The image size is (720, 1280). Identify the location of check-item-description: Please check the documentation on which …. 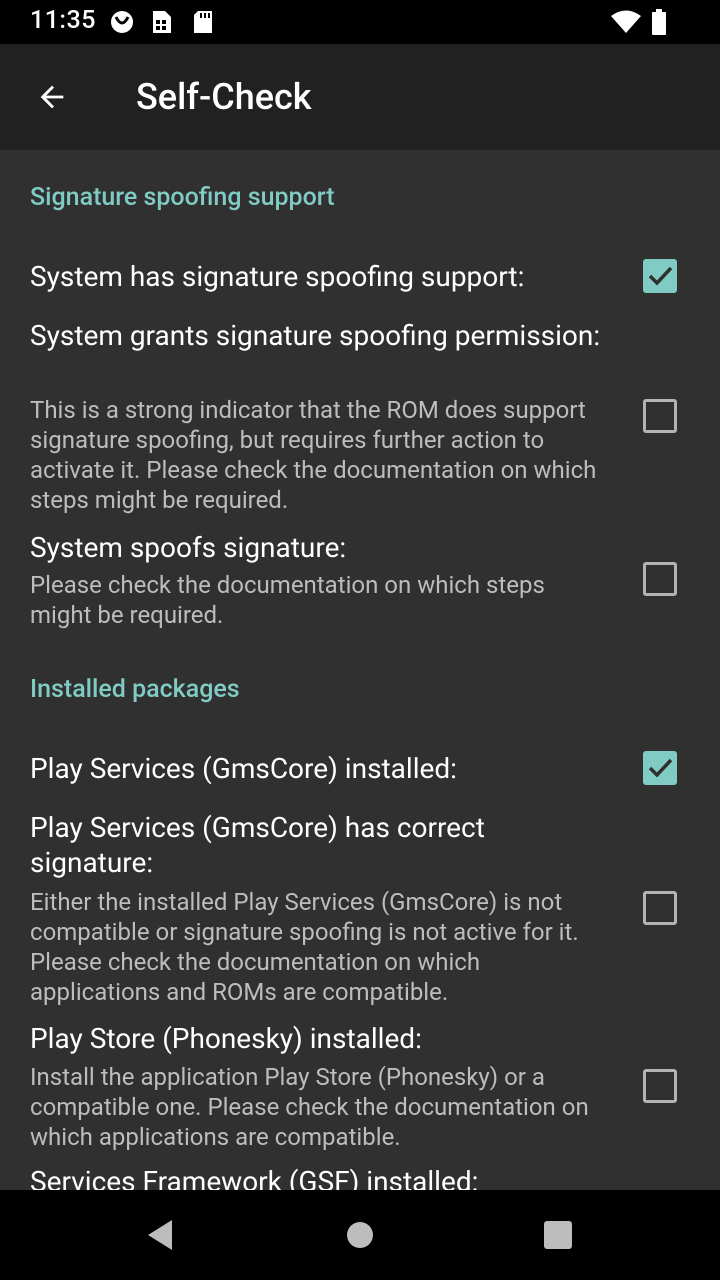
(287, 600).